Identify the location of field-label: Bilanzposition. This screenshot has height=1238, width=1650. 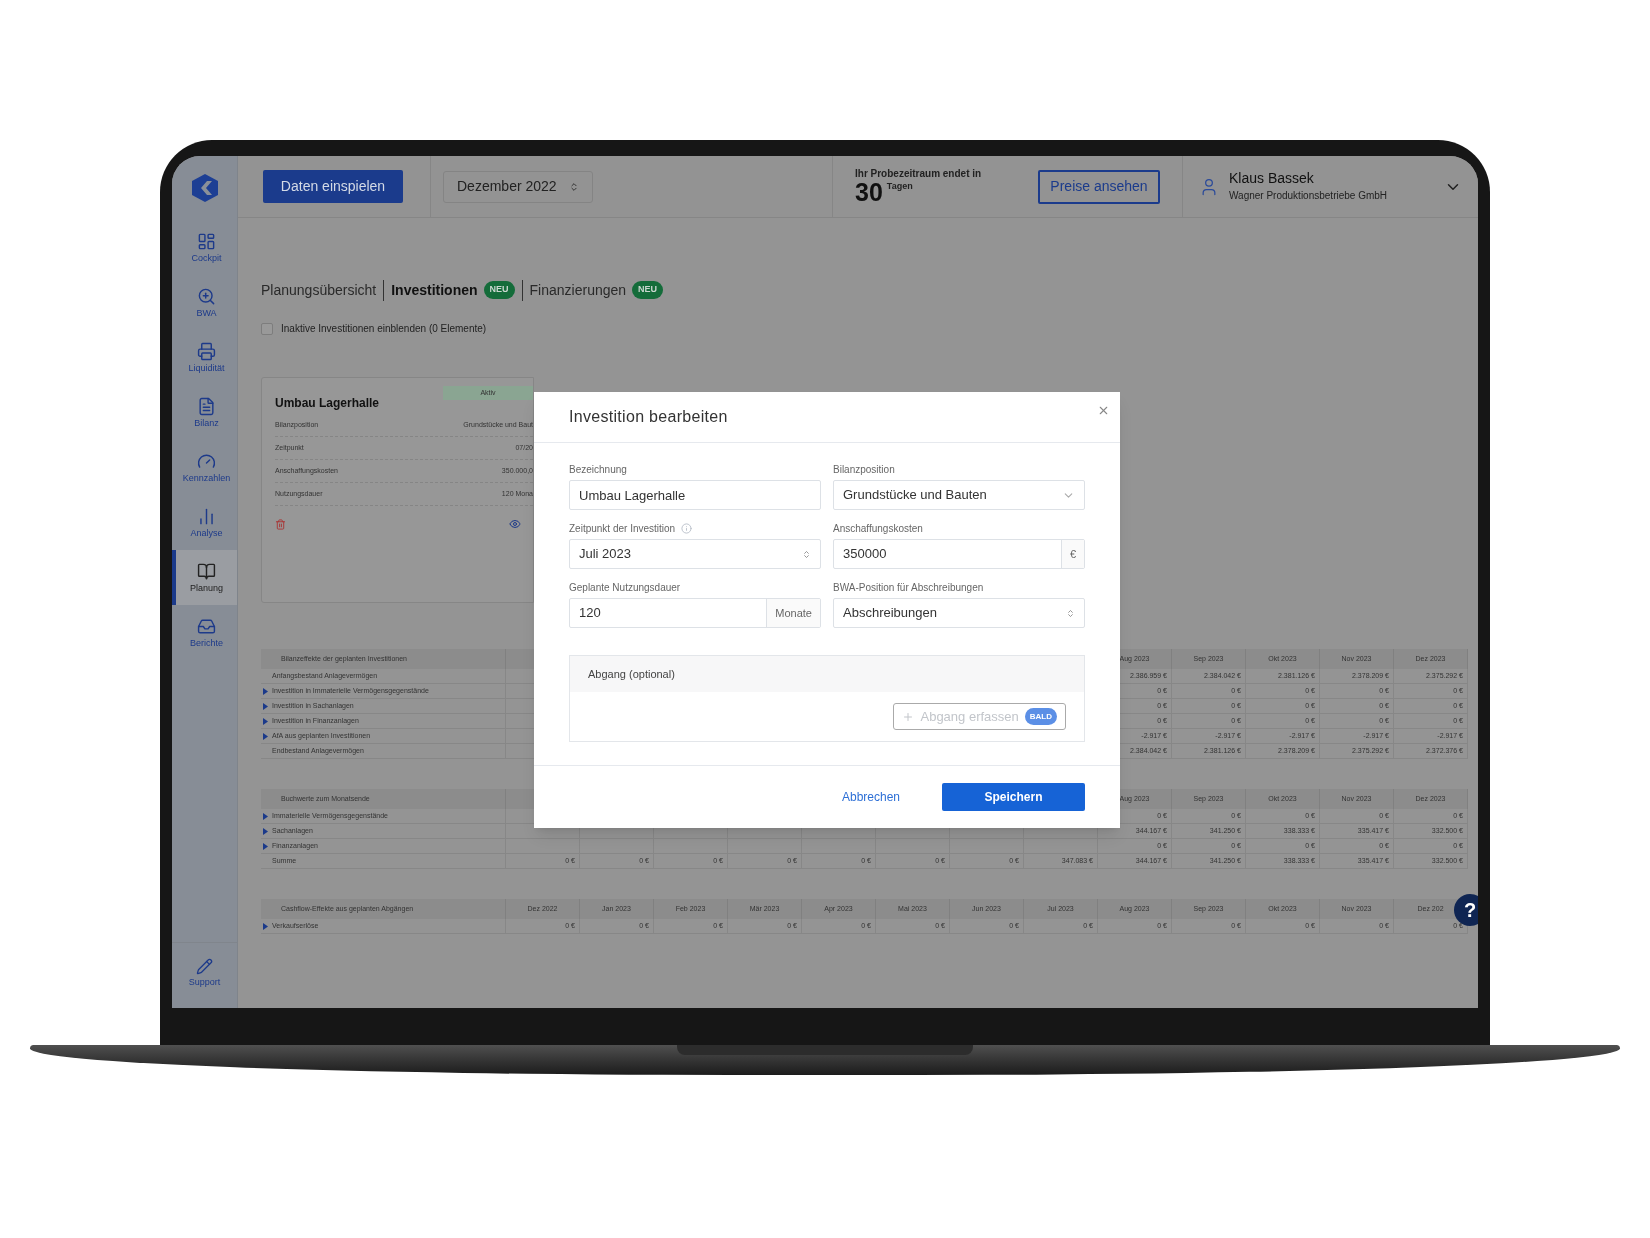
(864, 469).